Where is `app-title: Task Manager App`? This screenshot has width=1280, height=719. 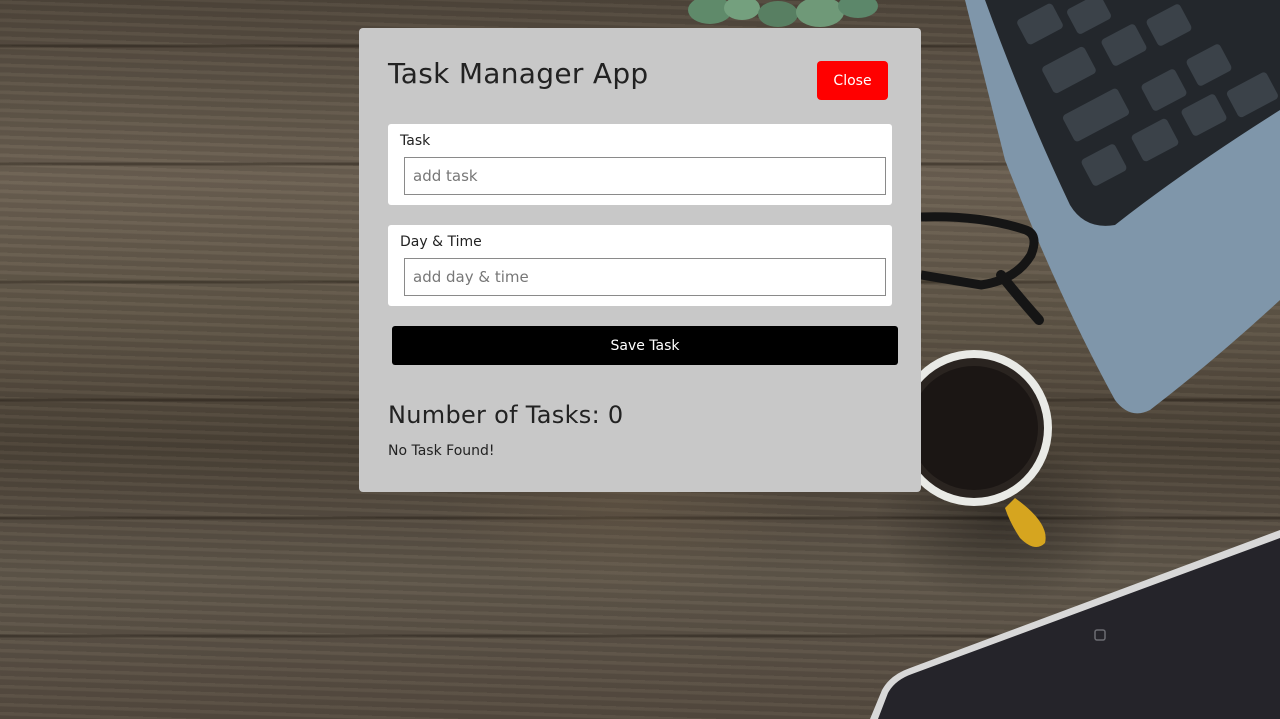 app-title: Task Manager App is located at coordinates (518, 73).